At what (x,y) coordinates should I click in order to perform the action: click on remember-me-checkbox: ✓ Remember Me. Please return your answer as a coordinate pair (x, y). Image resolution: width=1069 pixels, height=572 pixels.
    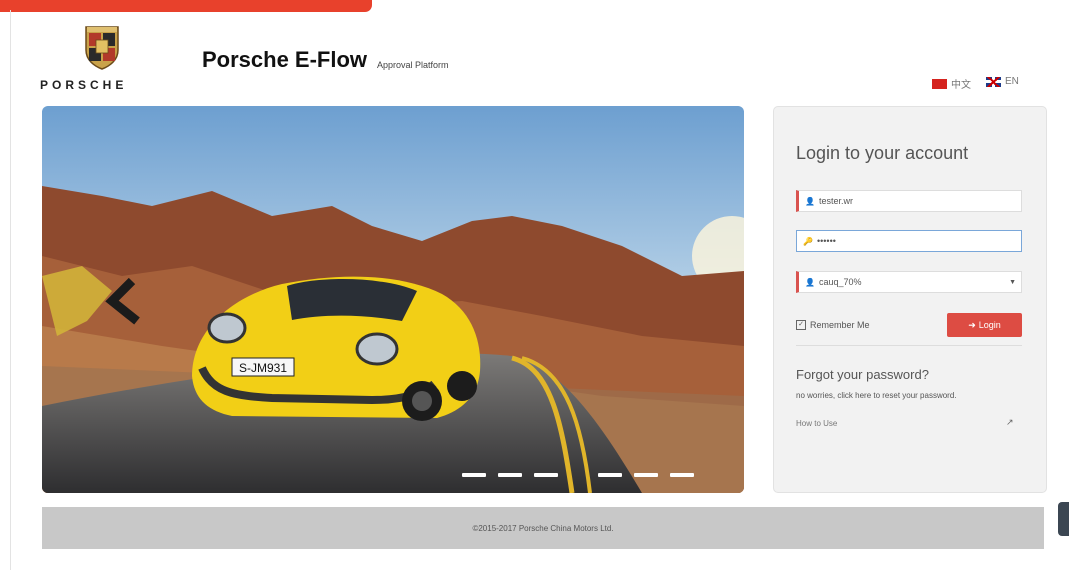
    Looking at the image, I should click on (833, 325).